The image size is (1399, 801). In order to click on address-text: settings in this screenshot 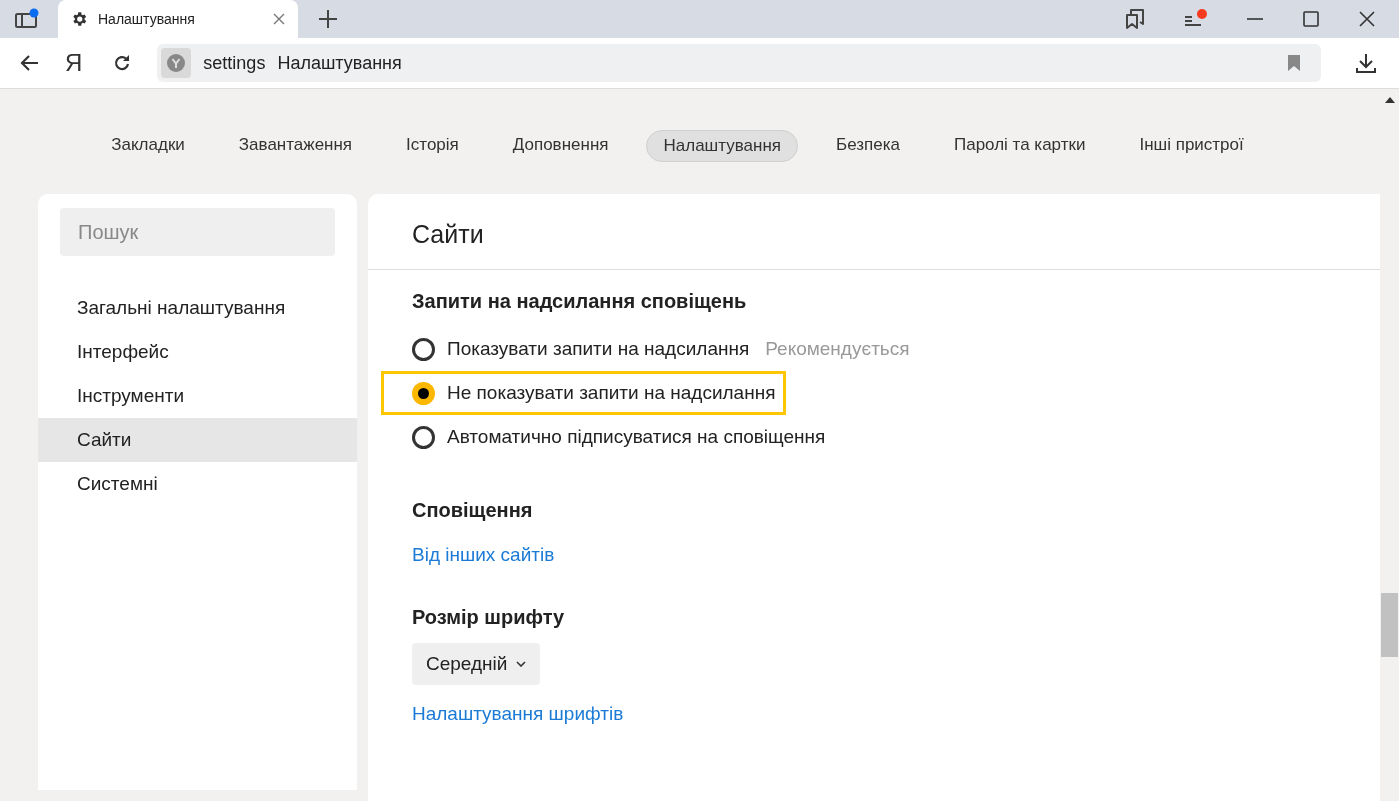, I will do `click(234, 63)`.